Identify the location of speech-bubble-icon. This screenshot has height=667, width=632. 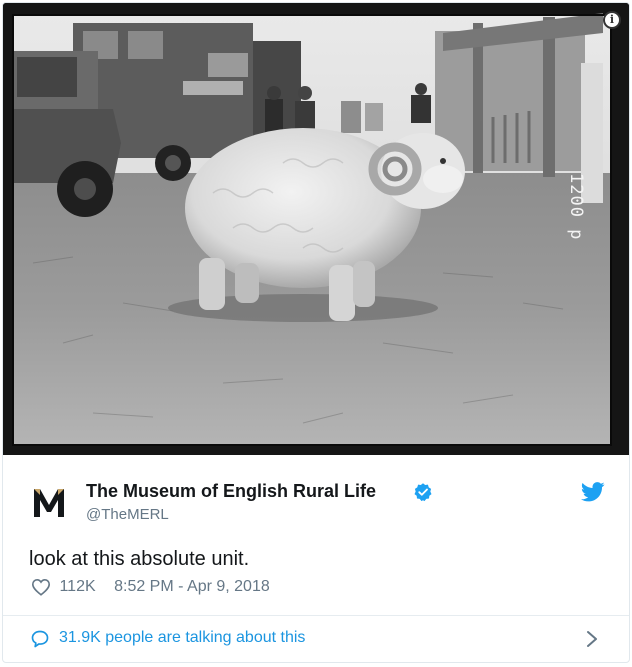
(40, 639).